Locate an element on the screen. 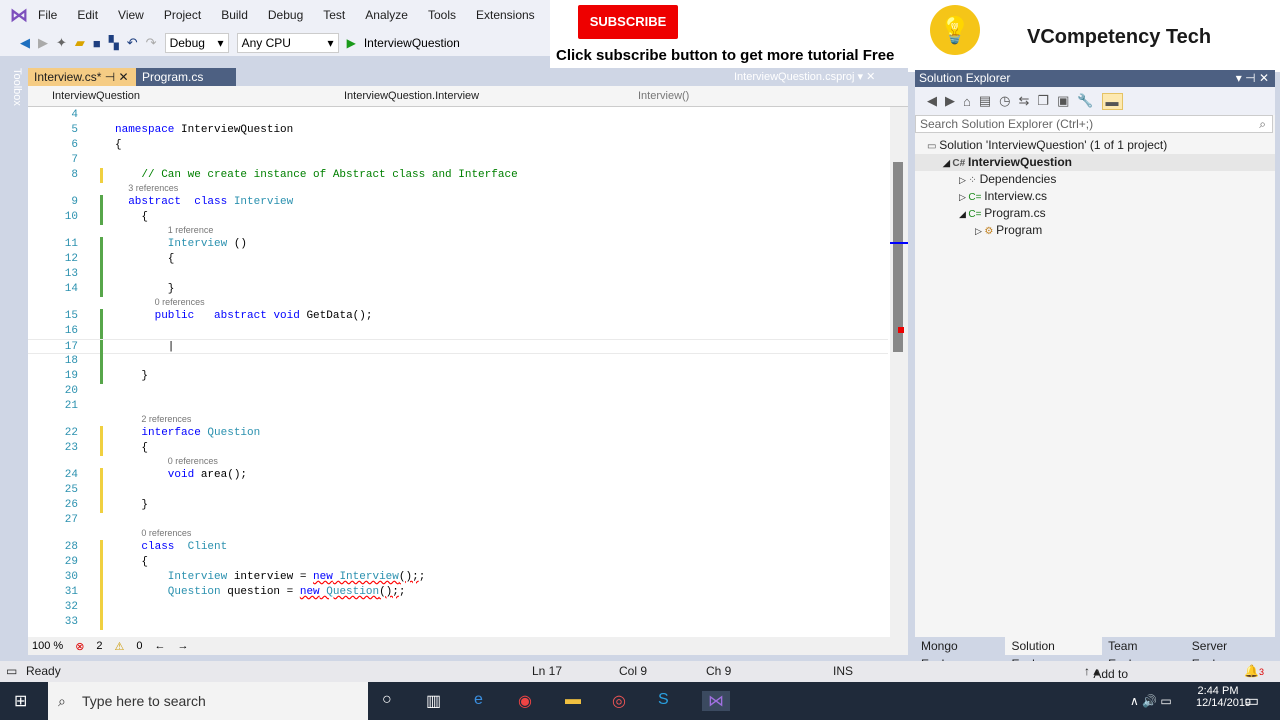 The image size is (1280, 720). codelens-references: 2 references is located at coordinates (166, 419).